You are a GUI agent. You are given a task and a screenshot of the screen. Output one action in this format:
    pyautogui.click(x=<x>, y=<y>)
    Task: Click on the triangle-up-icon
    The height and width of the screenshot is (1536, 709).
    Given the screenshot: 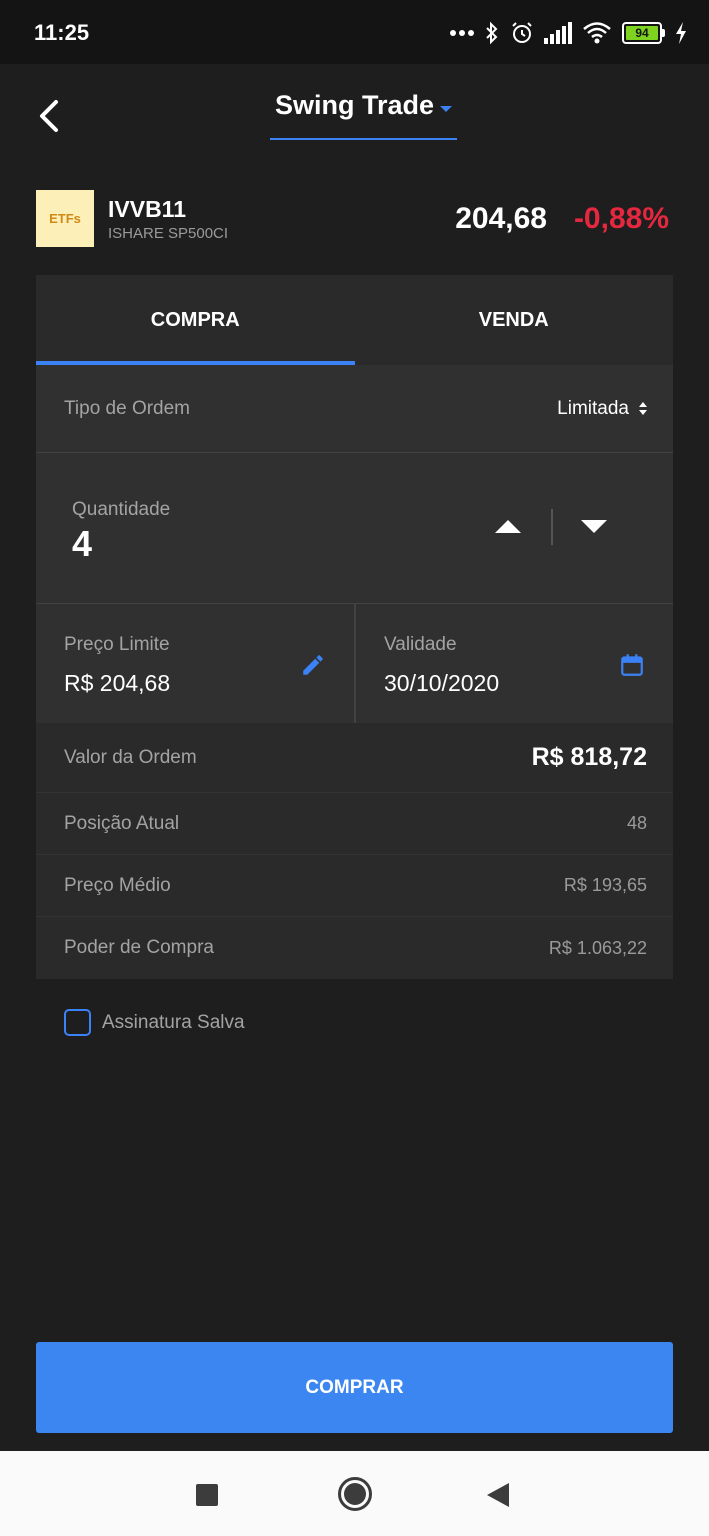 What is the action you would take?
    pyautogui.click(x=508, y=526)
    